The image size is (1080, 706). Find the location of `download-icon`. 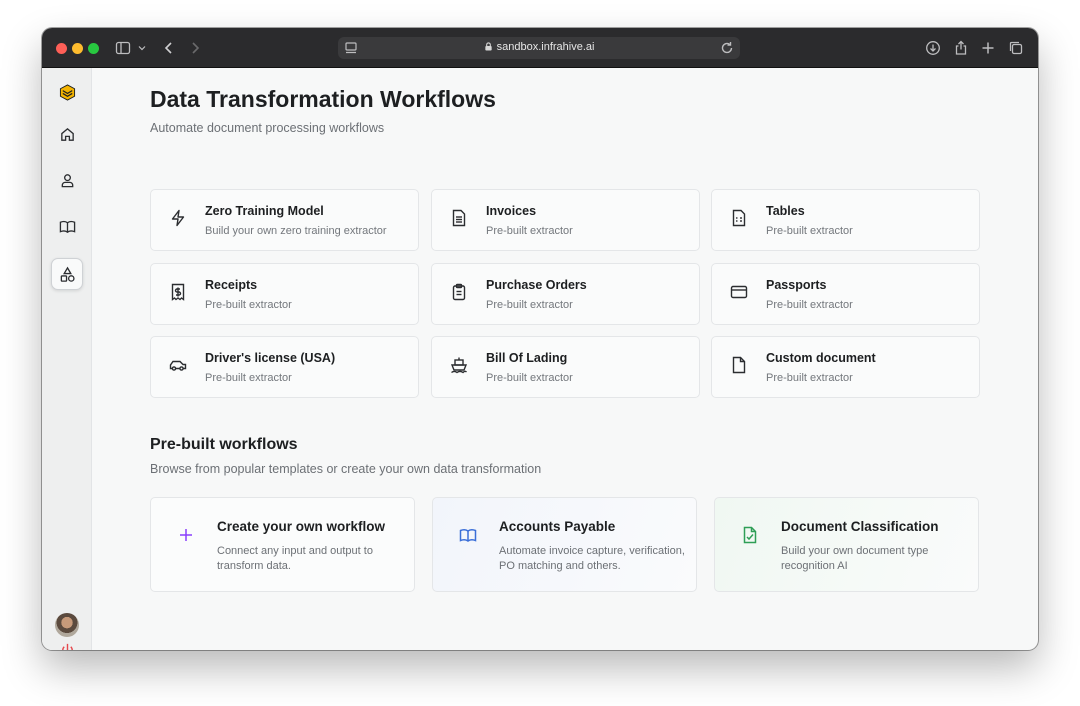

download-icon is located at coordinates (933, 48).